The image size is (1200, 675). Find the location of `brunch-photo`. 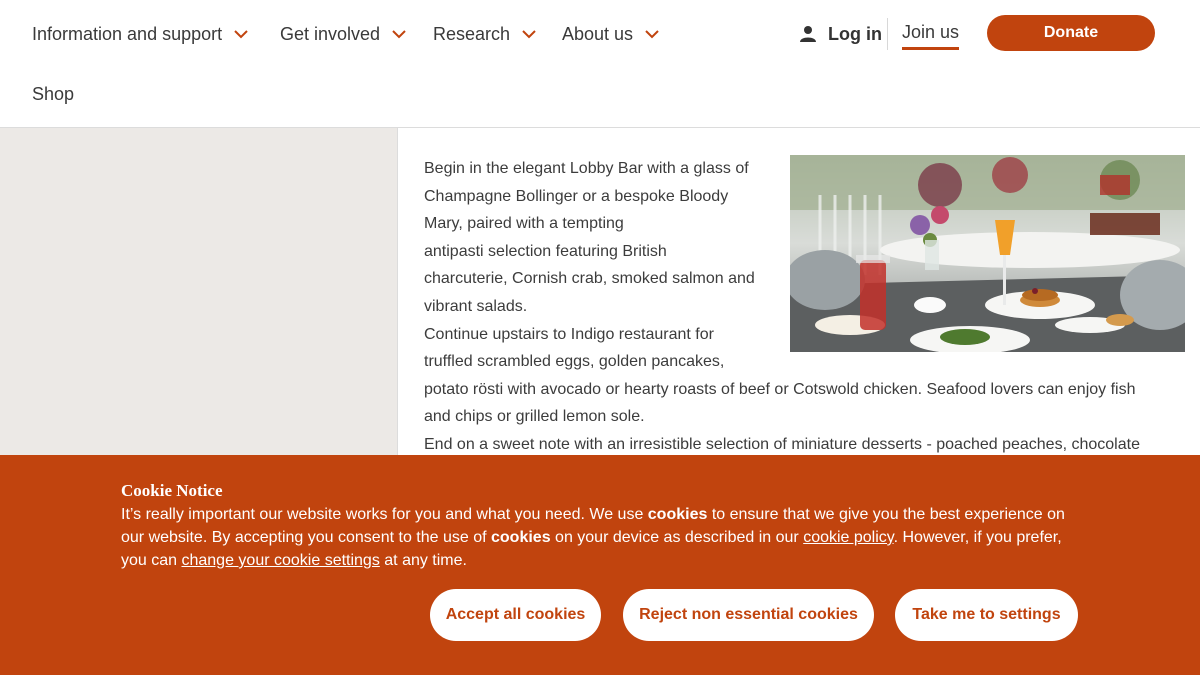

brunch-photo is located at coordinates (987, 253).